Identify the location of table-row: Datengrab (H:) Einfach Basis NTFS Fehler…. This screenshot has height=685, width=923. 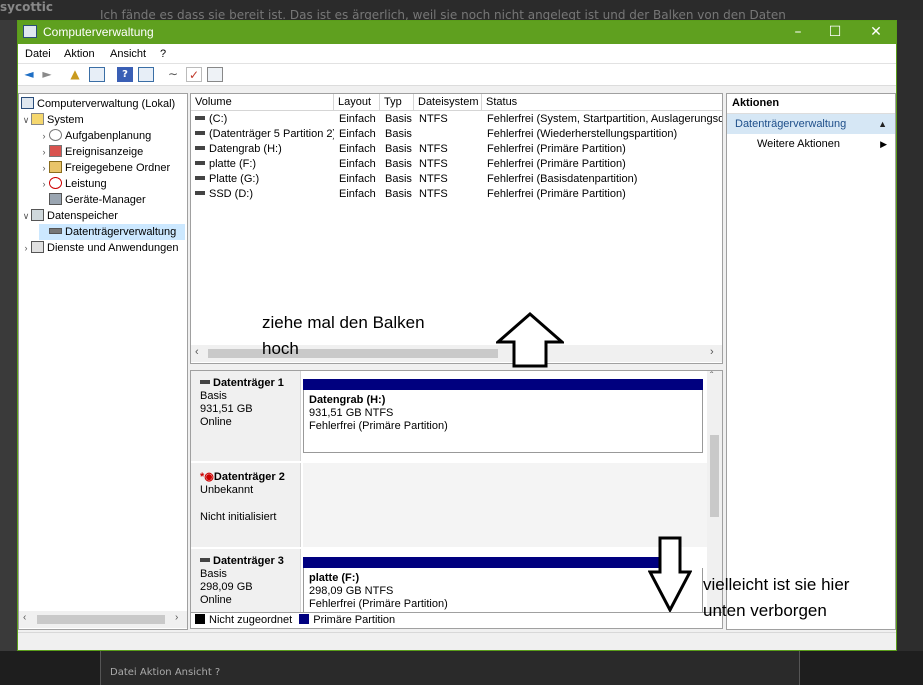
(456, 149).